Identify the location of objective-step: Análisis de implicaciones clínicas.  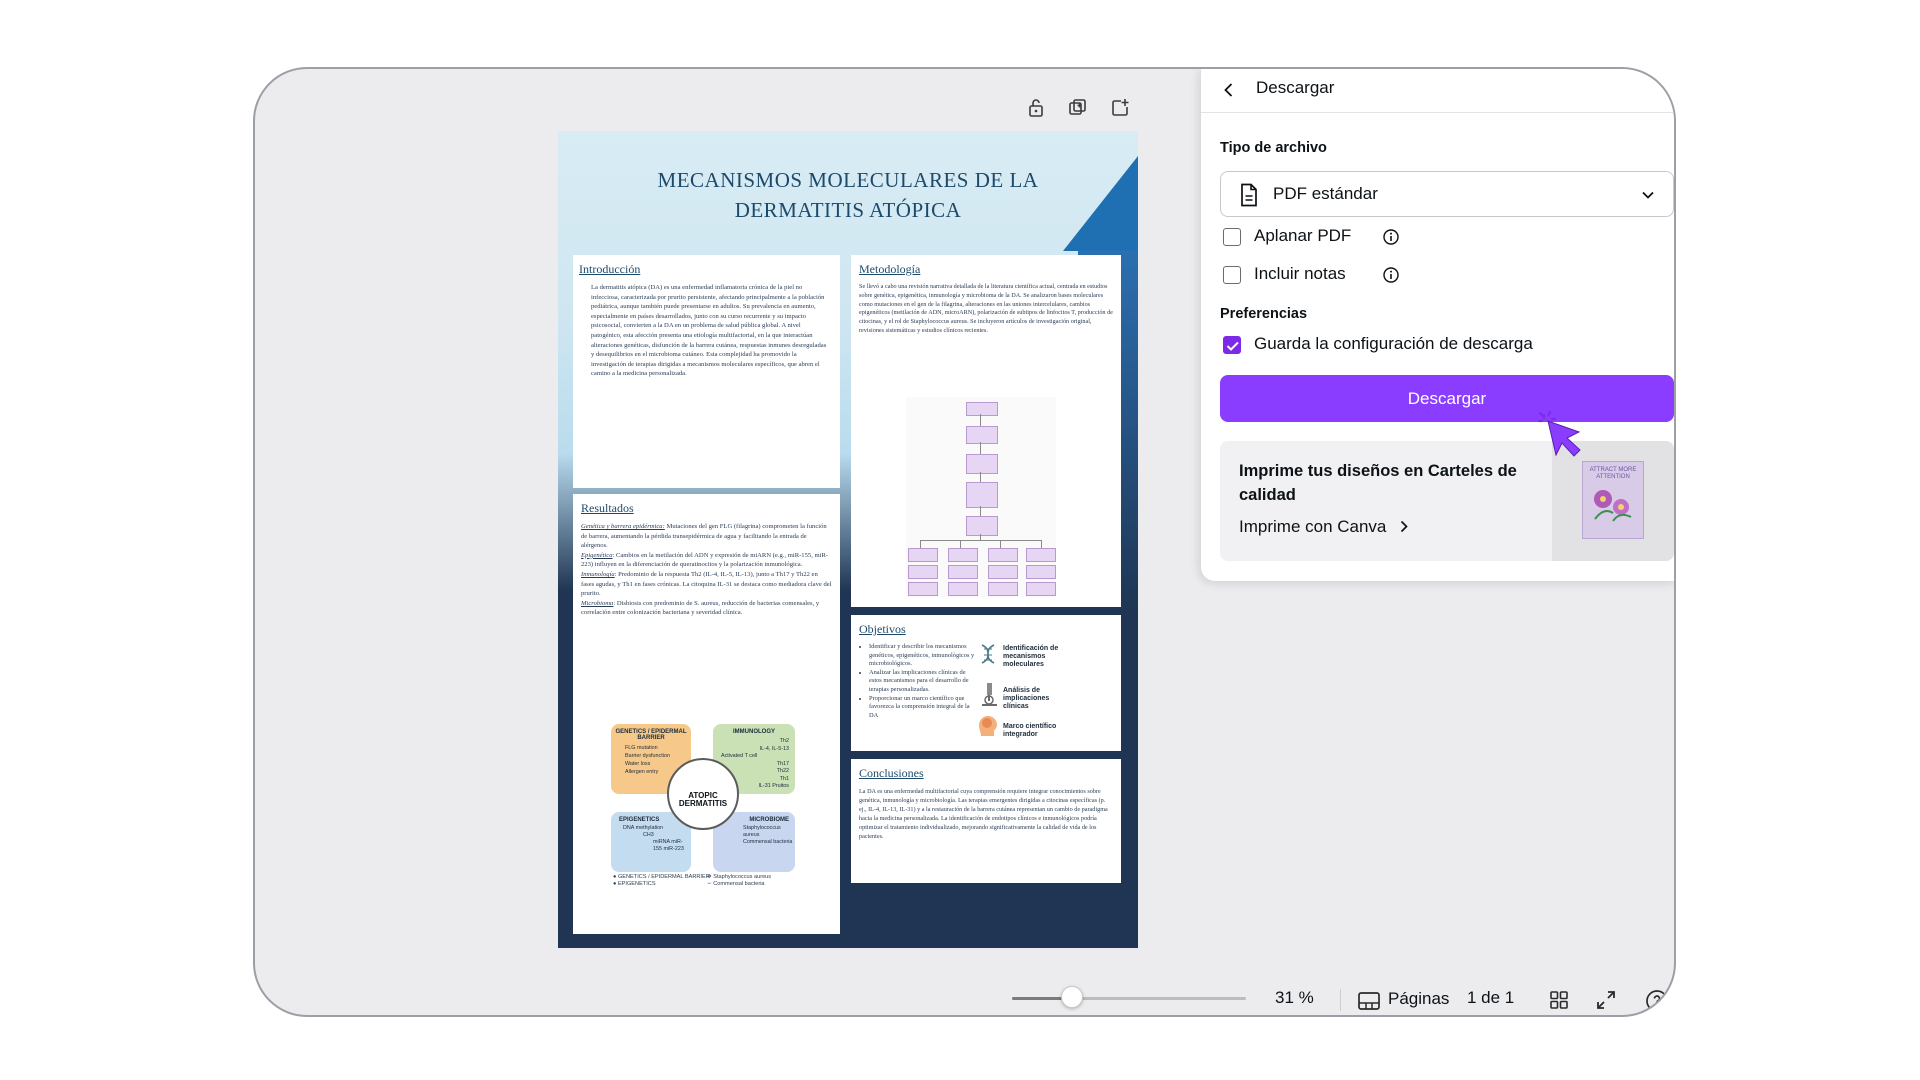
(1026, 698).